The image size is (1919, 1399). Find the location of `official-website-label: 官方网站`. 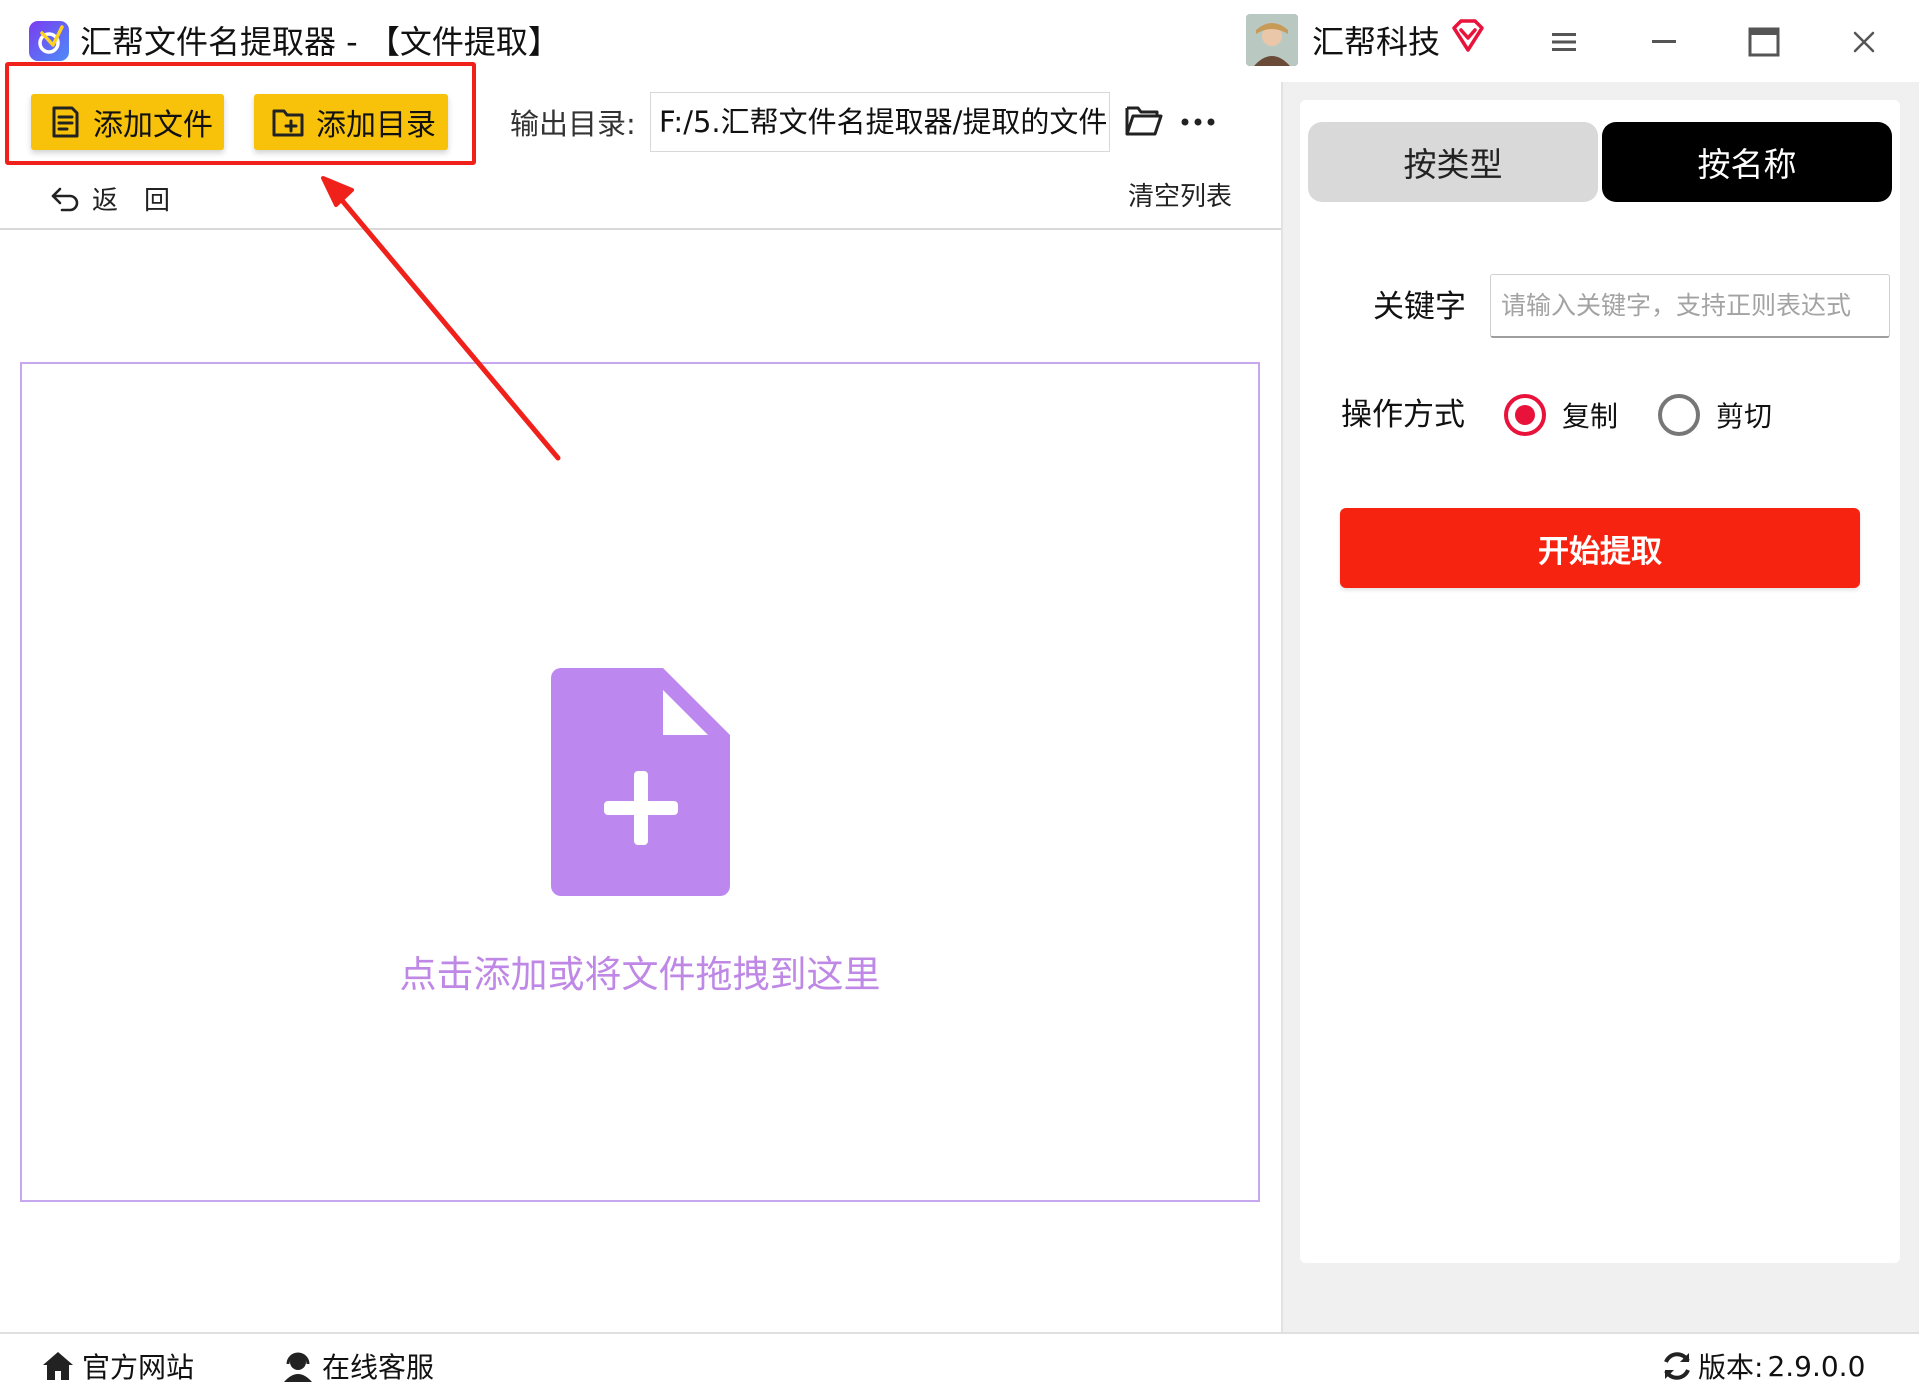

official-website-label: 官方网站 is located at coordinates (138, 1367).